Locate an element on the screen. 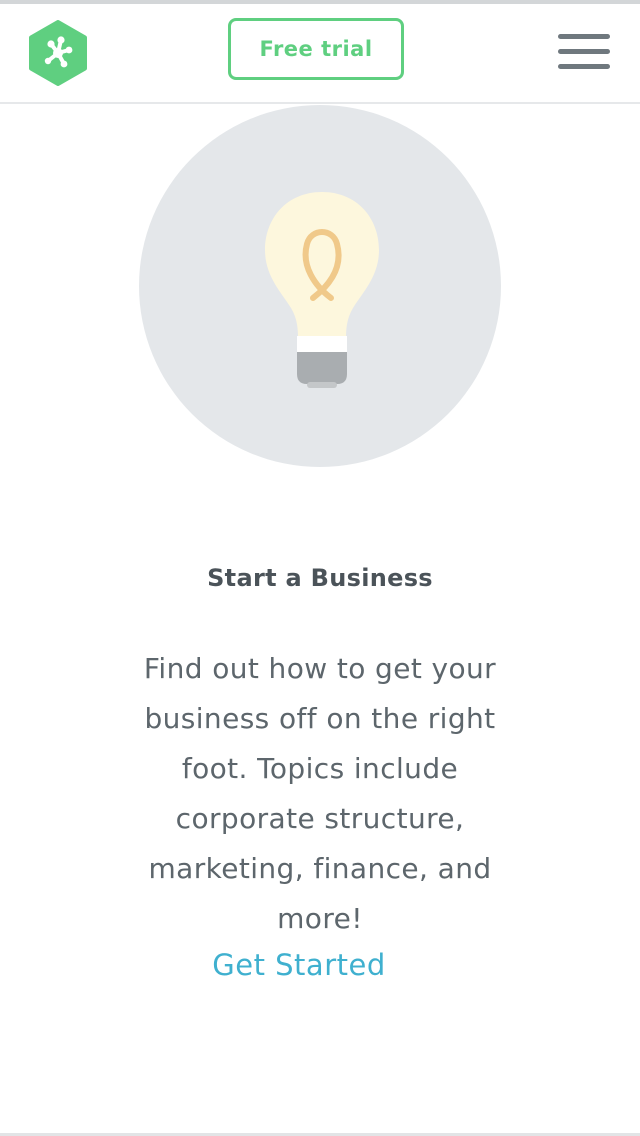 The width and height of the screenshot is (640, 1136). menu-bar-middle is located at coordinates (584, 51).